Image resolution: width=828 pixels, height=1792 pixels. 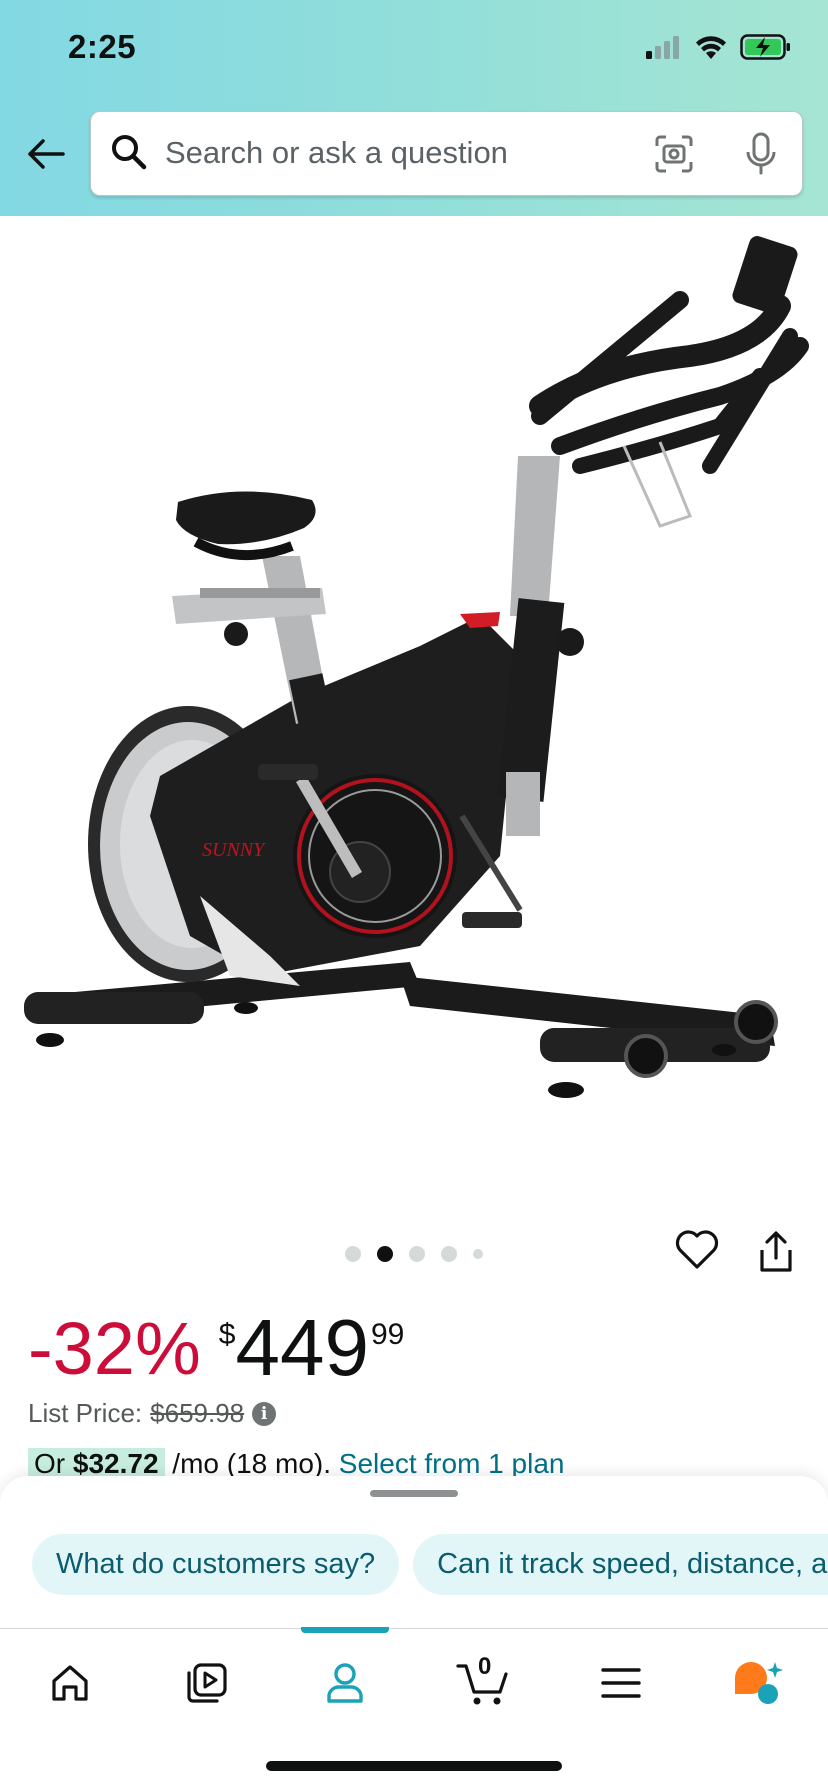 What do you see at coordinates (414, 1766) in the screenshot?
I see `home-indicator` at bounding box center [414, 1766].